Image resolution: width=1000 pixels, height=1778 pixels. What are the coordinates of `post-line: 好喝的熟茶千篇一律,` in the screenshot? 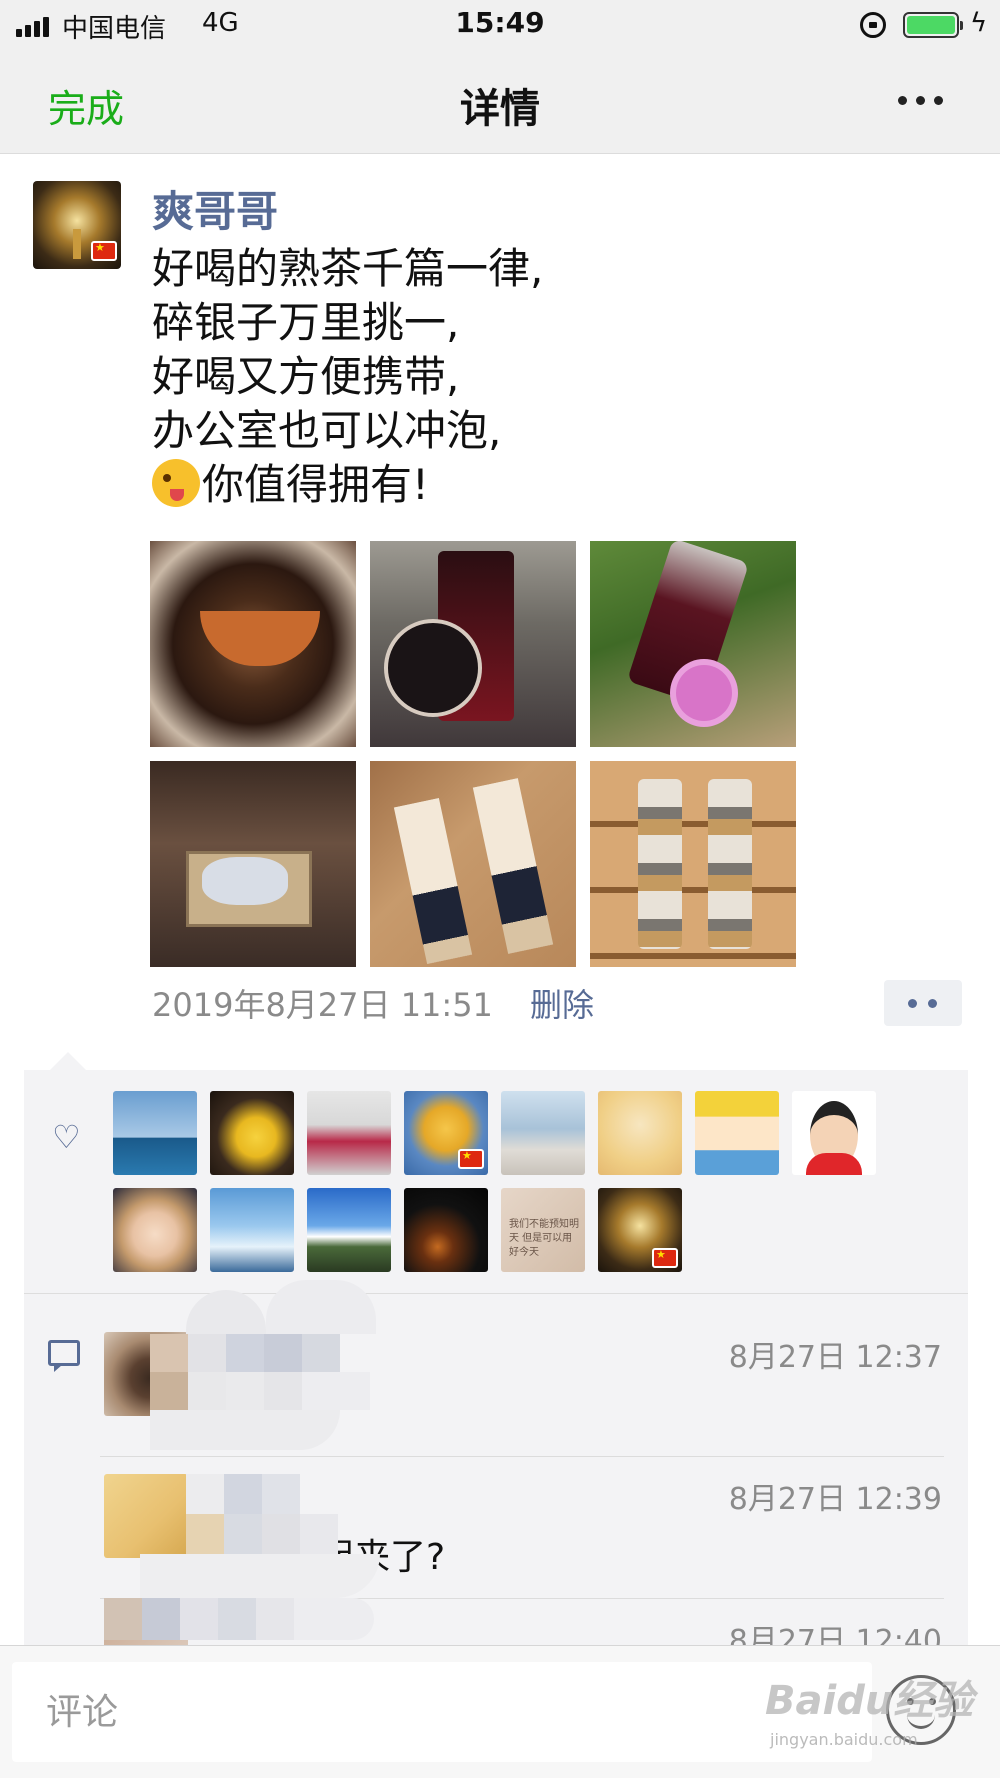 It's located at (348, 268).